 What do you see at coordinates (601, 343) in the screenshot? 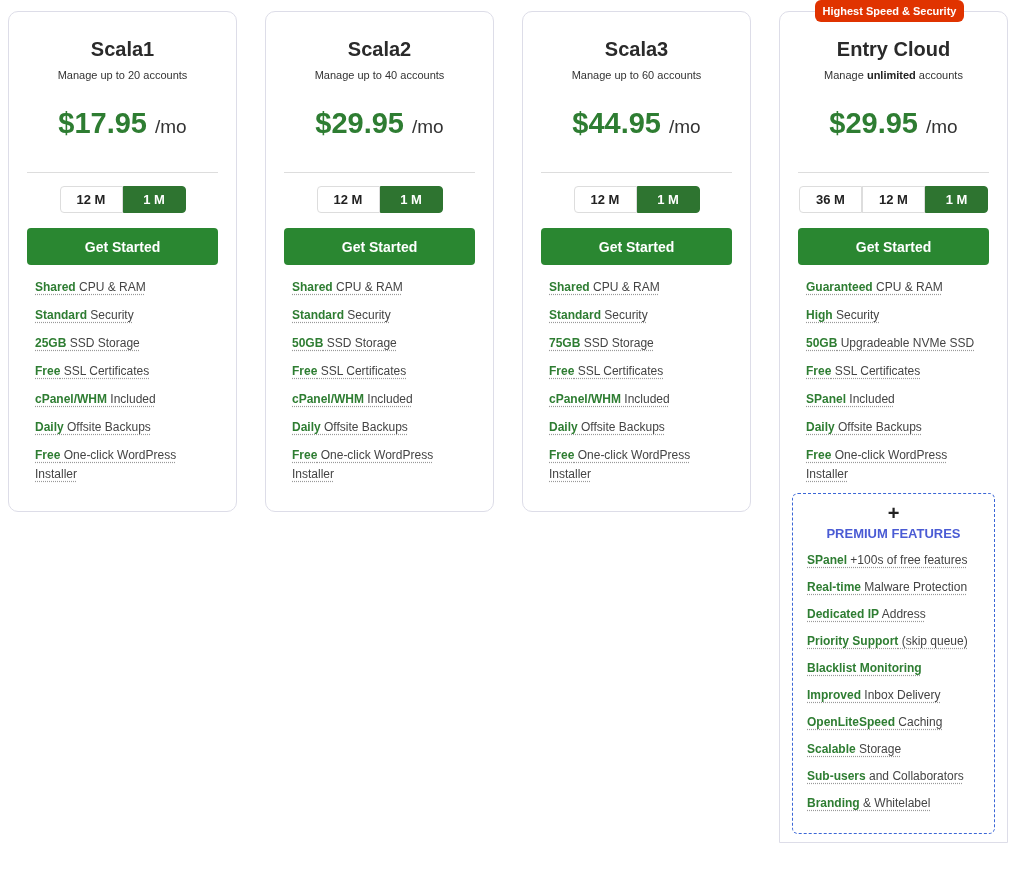
I see `feature-text: 75GB SSD Storage` at bounding box center [601, 343].